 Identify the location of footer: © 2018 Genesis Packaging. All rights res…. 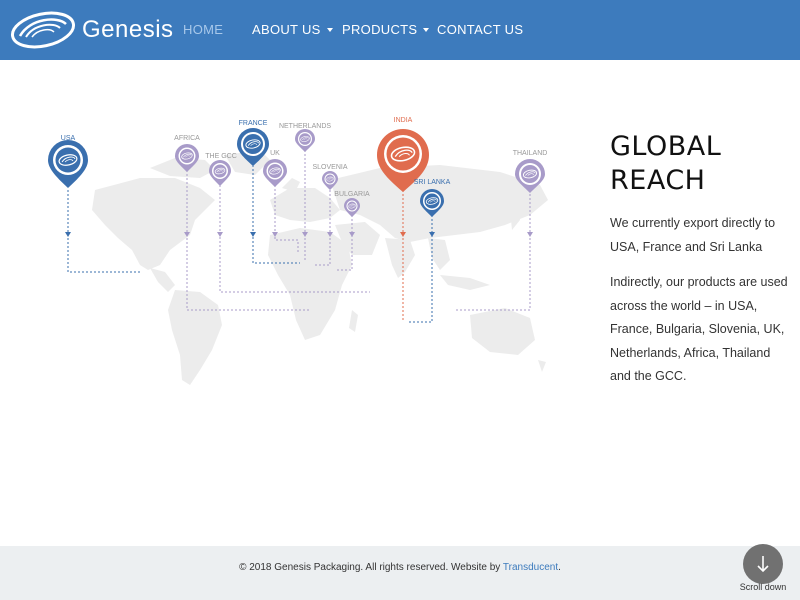
(400, 573).